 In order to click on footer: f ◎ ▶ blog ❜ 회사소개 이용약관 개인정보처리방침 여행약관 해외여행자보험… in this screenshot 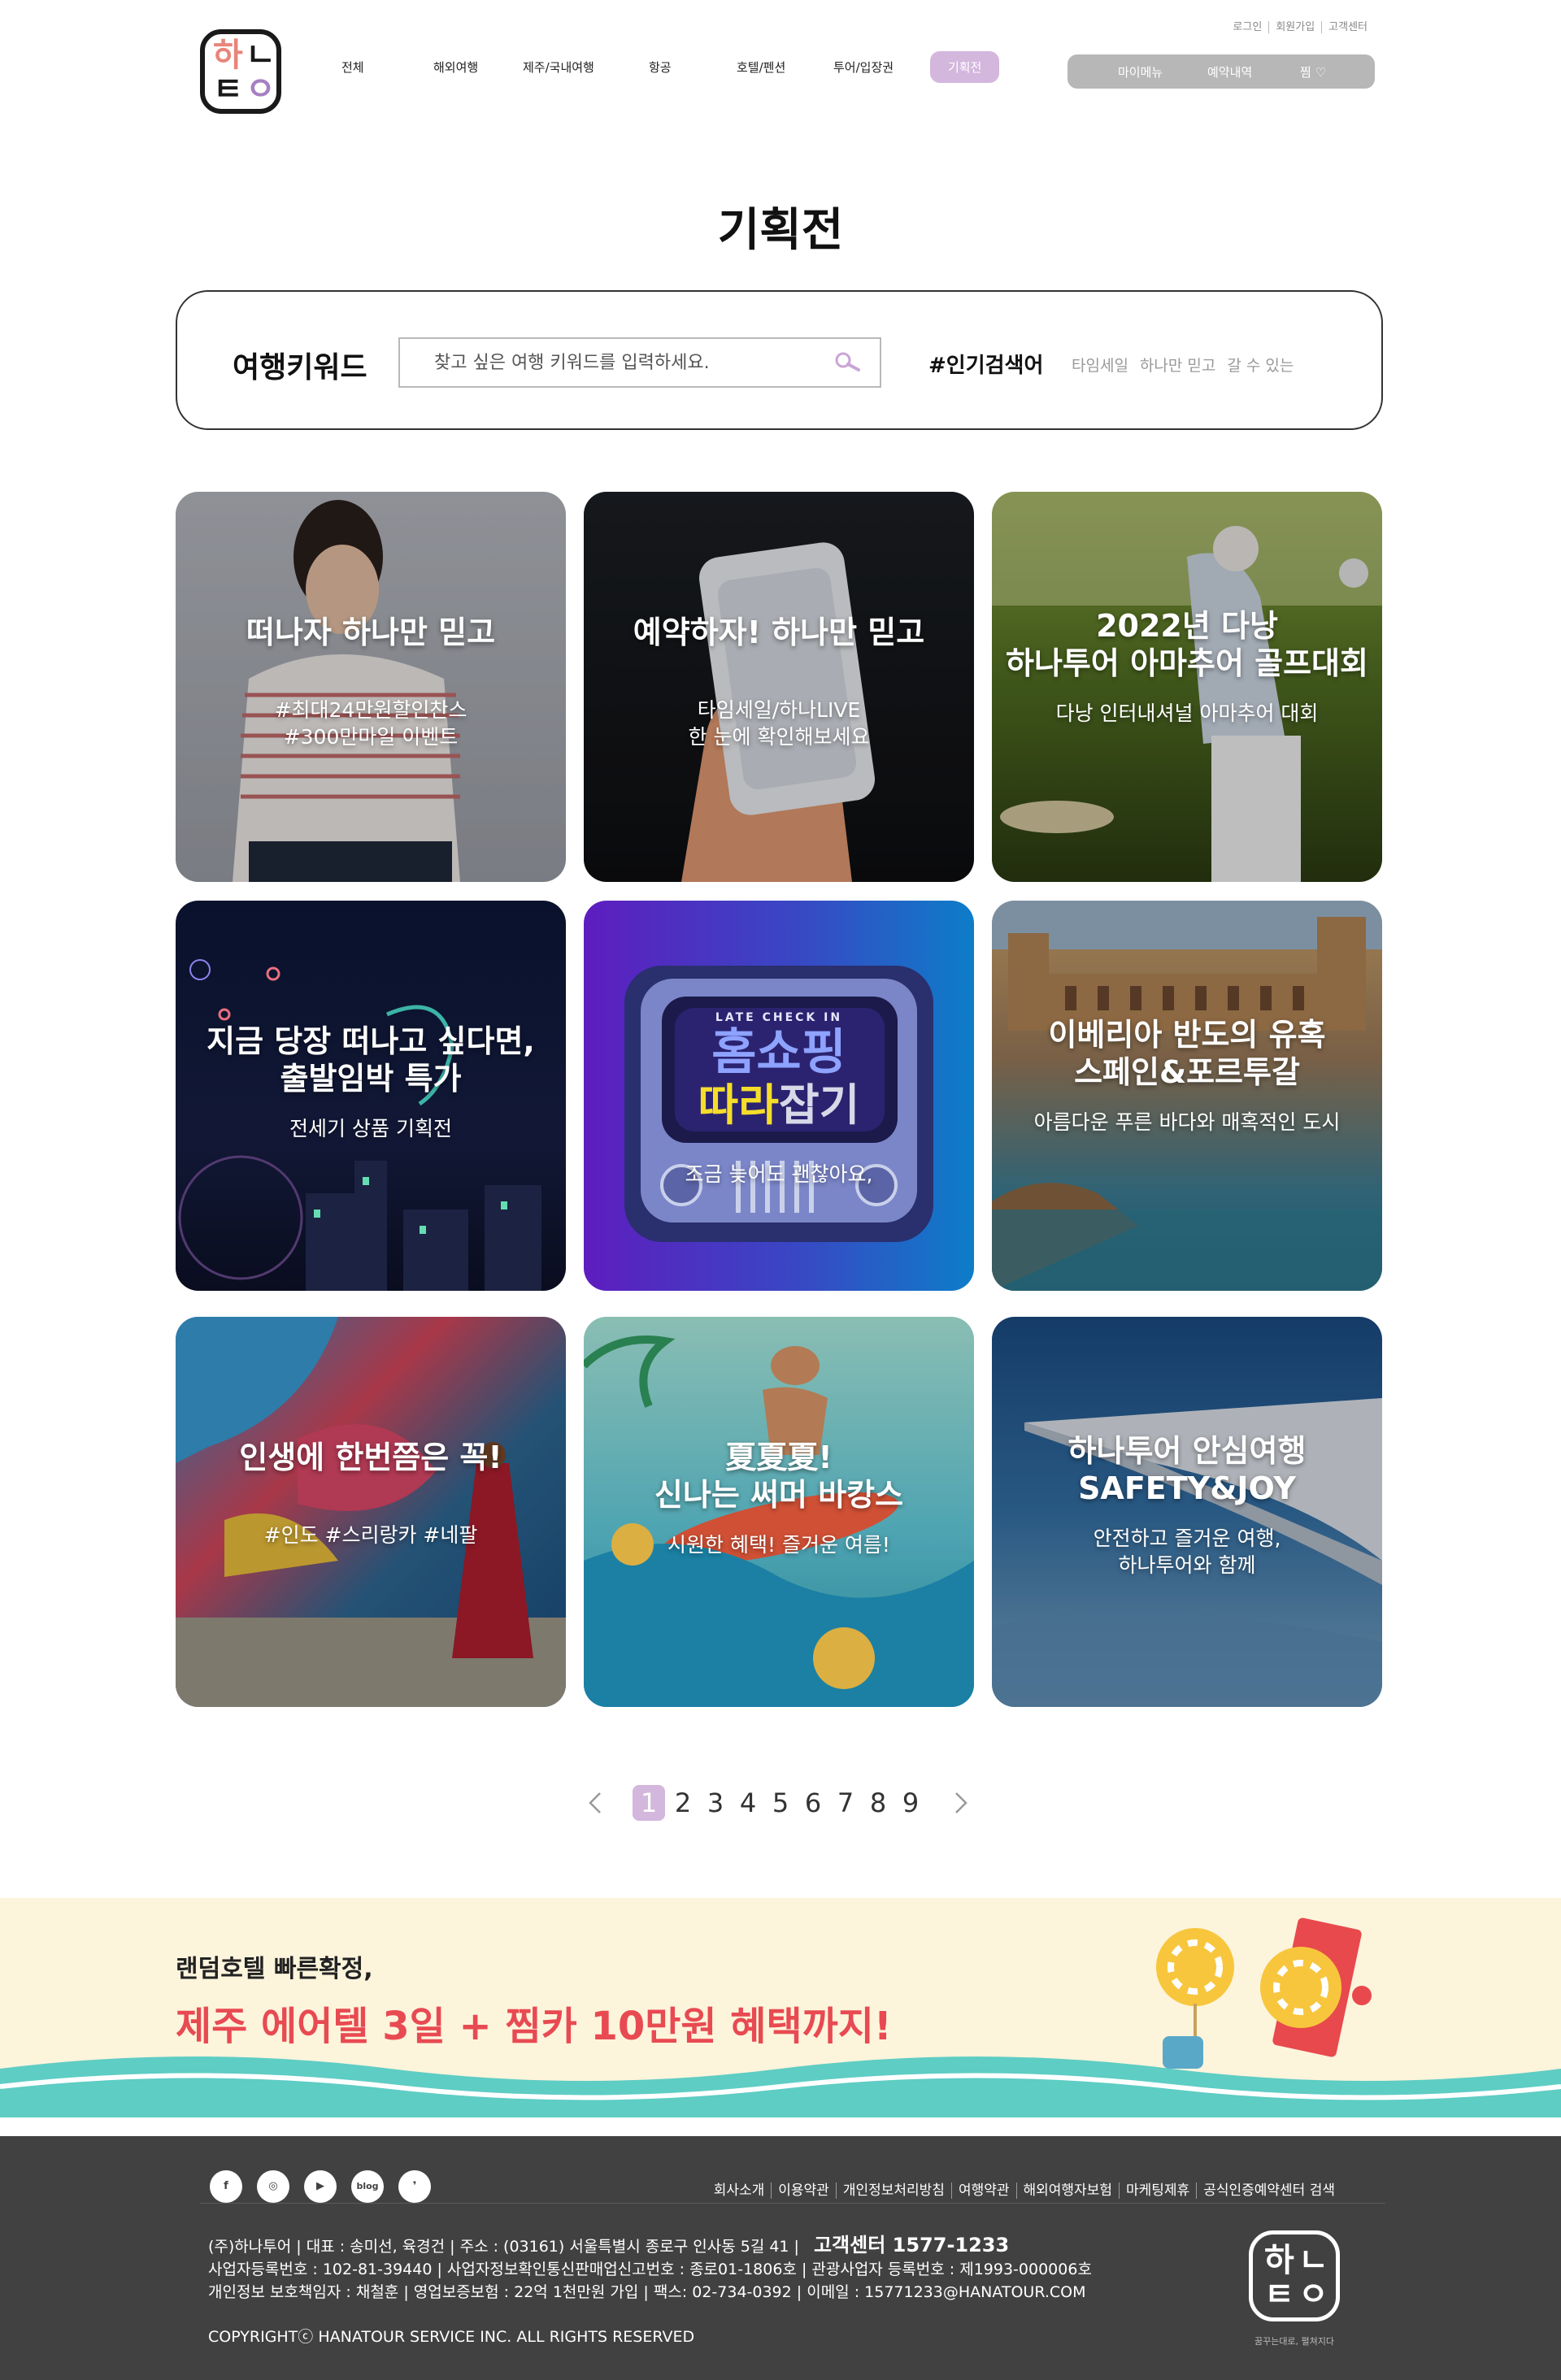, I will do `click(780, 2258)`.